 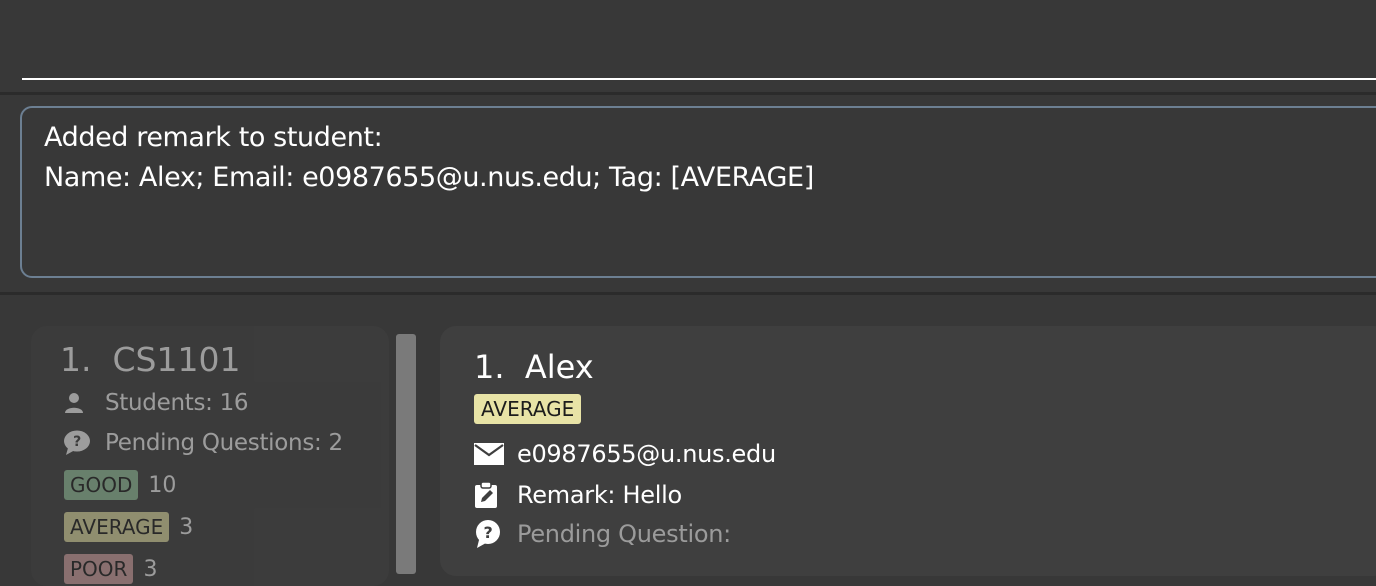 I want to click on student-remark: Remark: Hello, so click(x=599, y=495).